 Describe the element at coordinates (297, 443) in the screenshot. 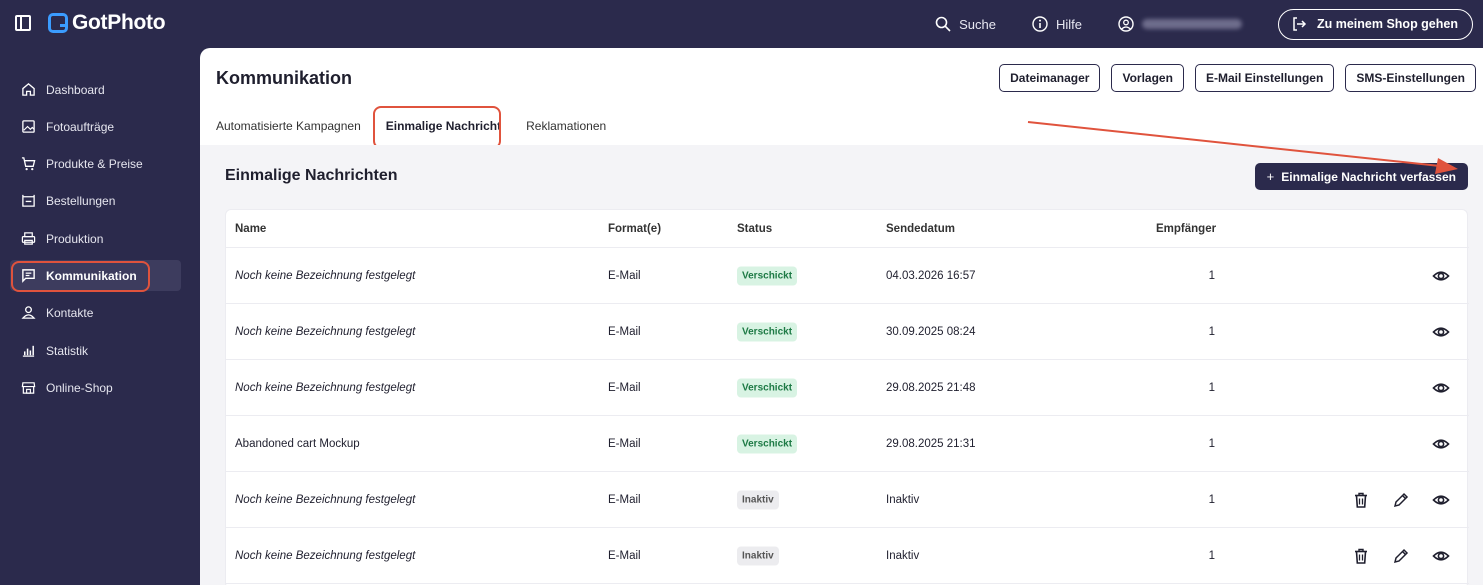

I see `message-name: Abandoned cart Mockup` at that location.